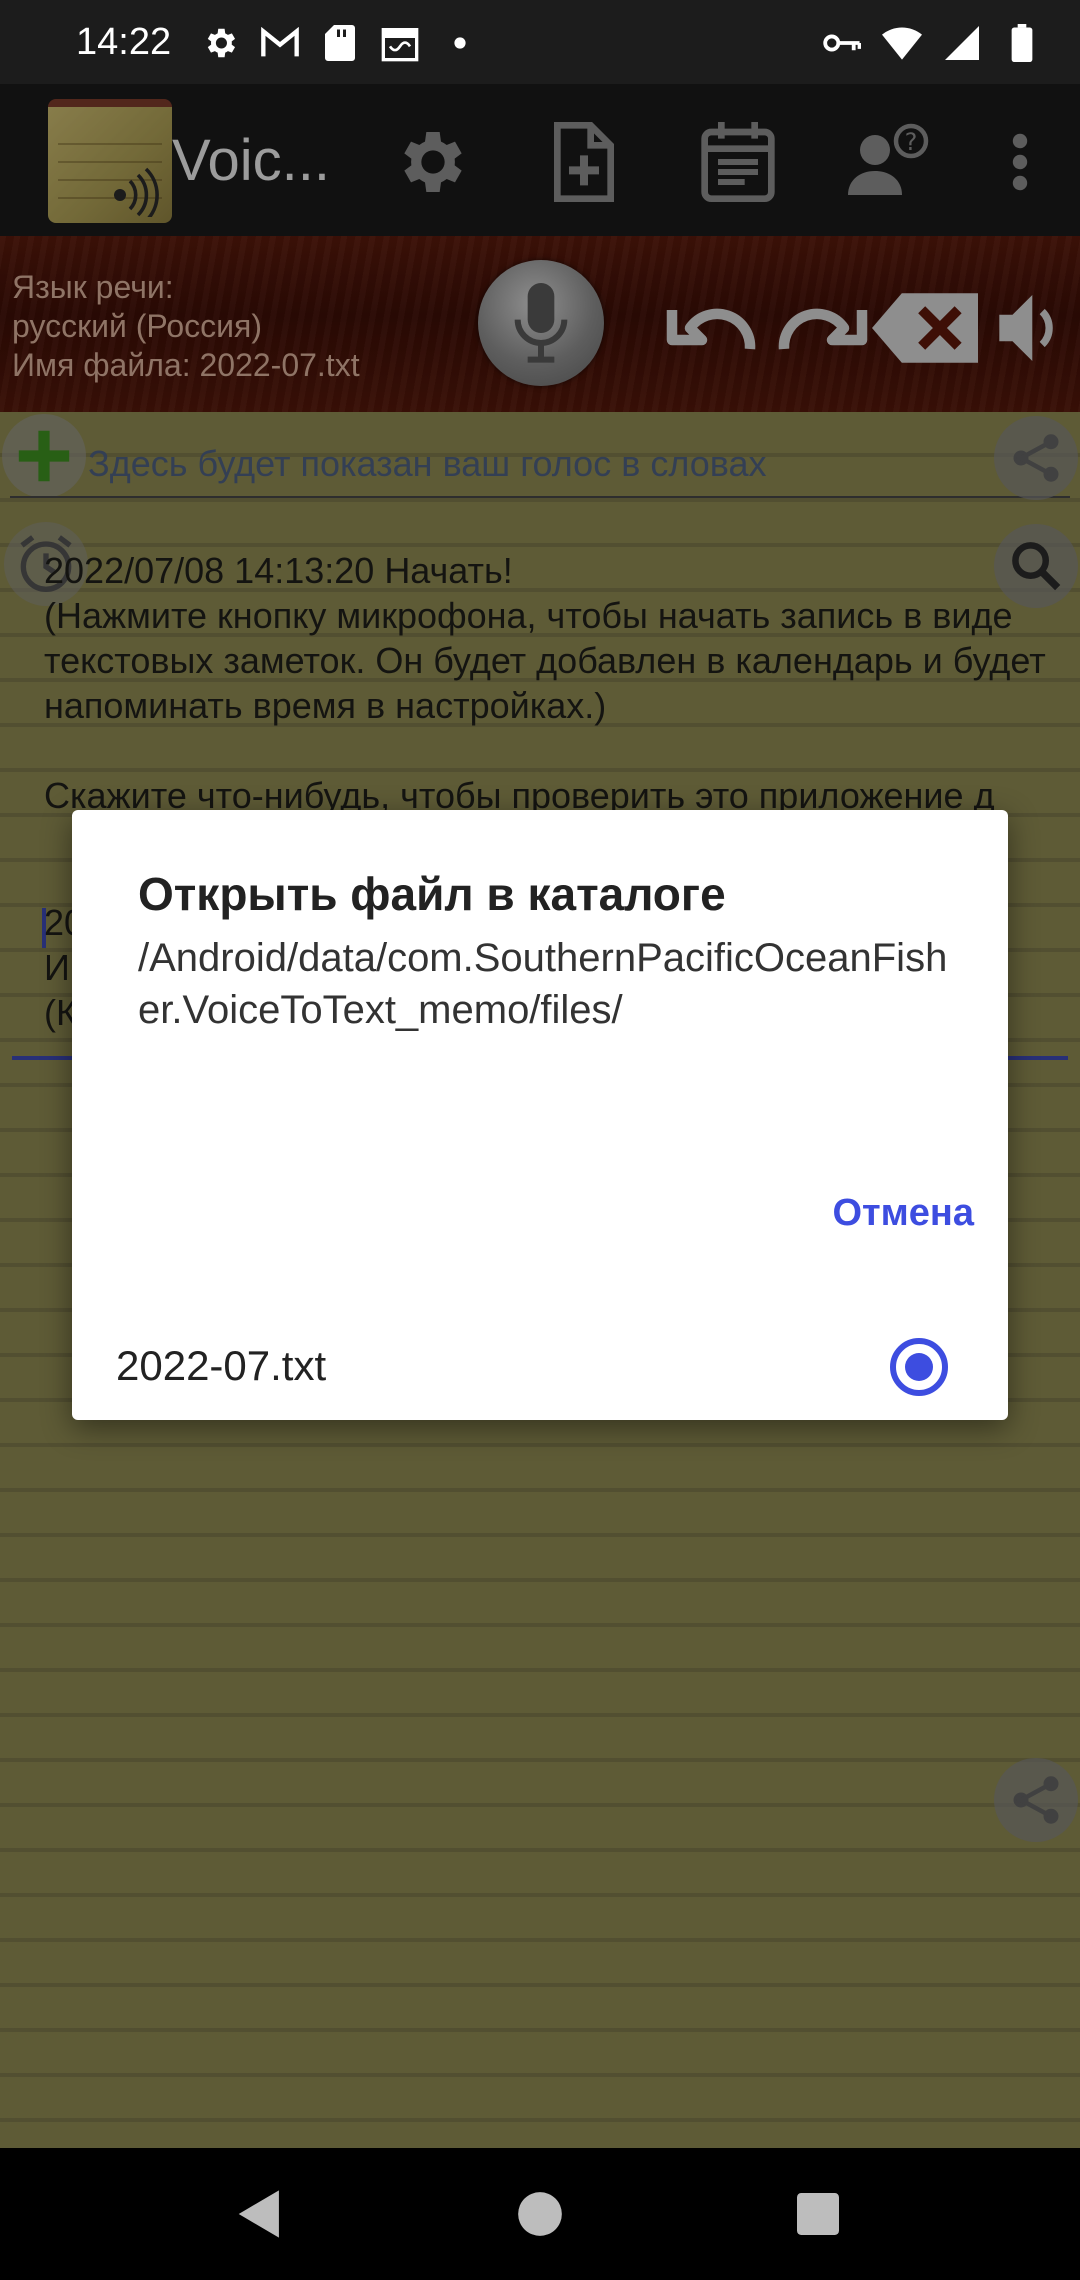  I want to click on file-name: 2022-07.txt, so click(221, 1365).